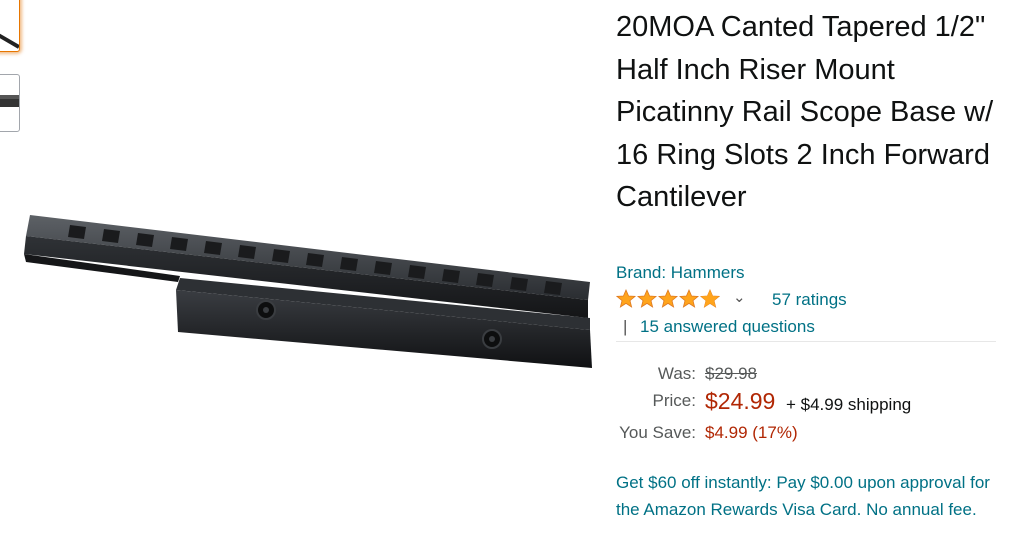 The width and height of the screenshot is (1023, 549). I want to click on chevron-down-icon: ⌄, so click(739, 297).